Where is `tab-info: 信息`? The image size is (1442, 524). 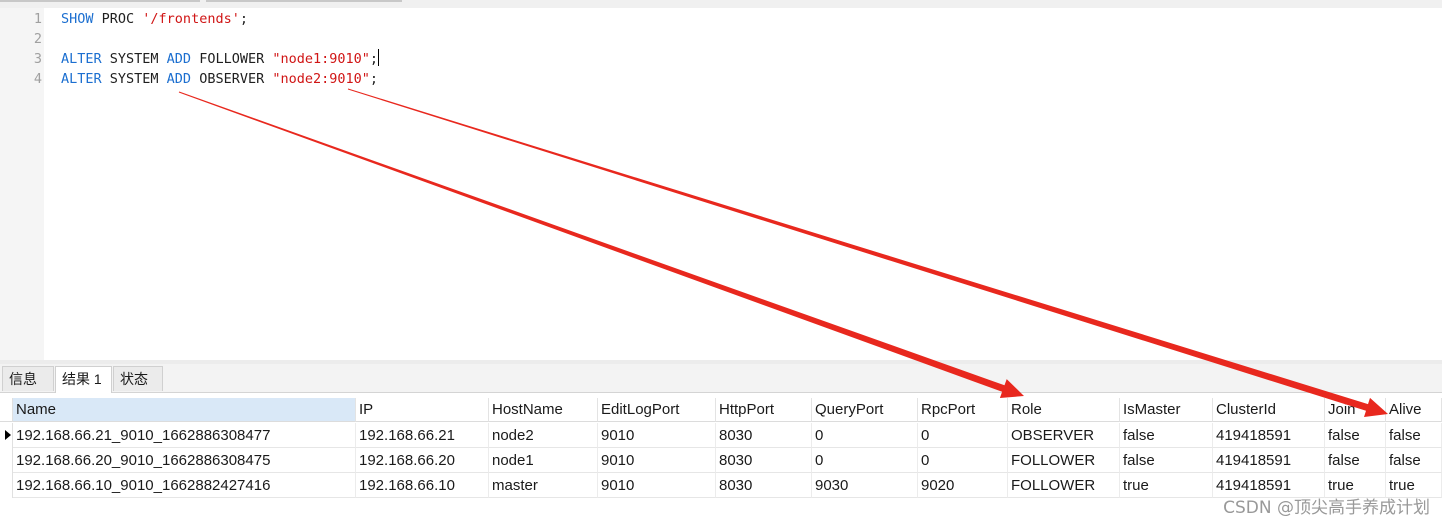 tab-info: 信息 is located at coordinates (28, 378).